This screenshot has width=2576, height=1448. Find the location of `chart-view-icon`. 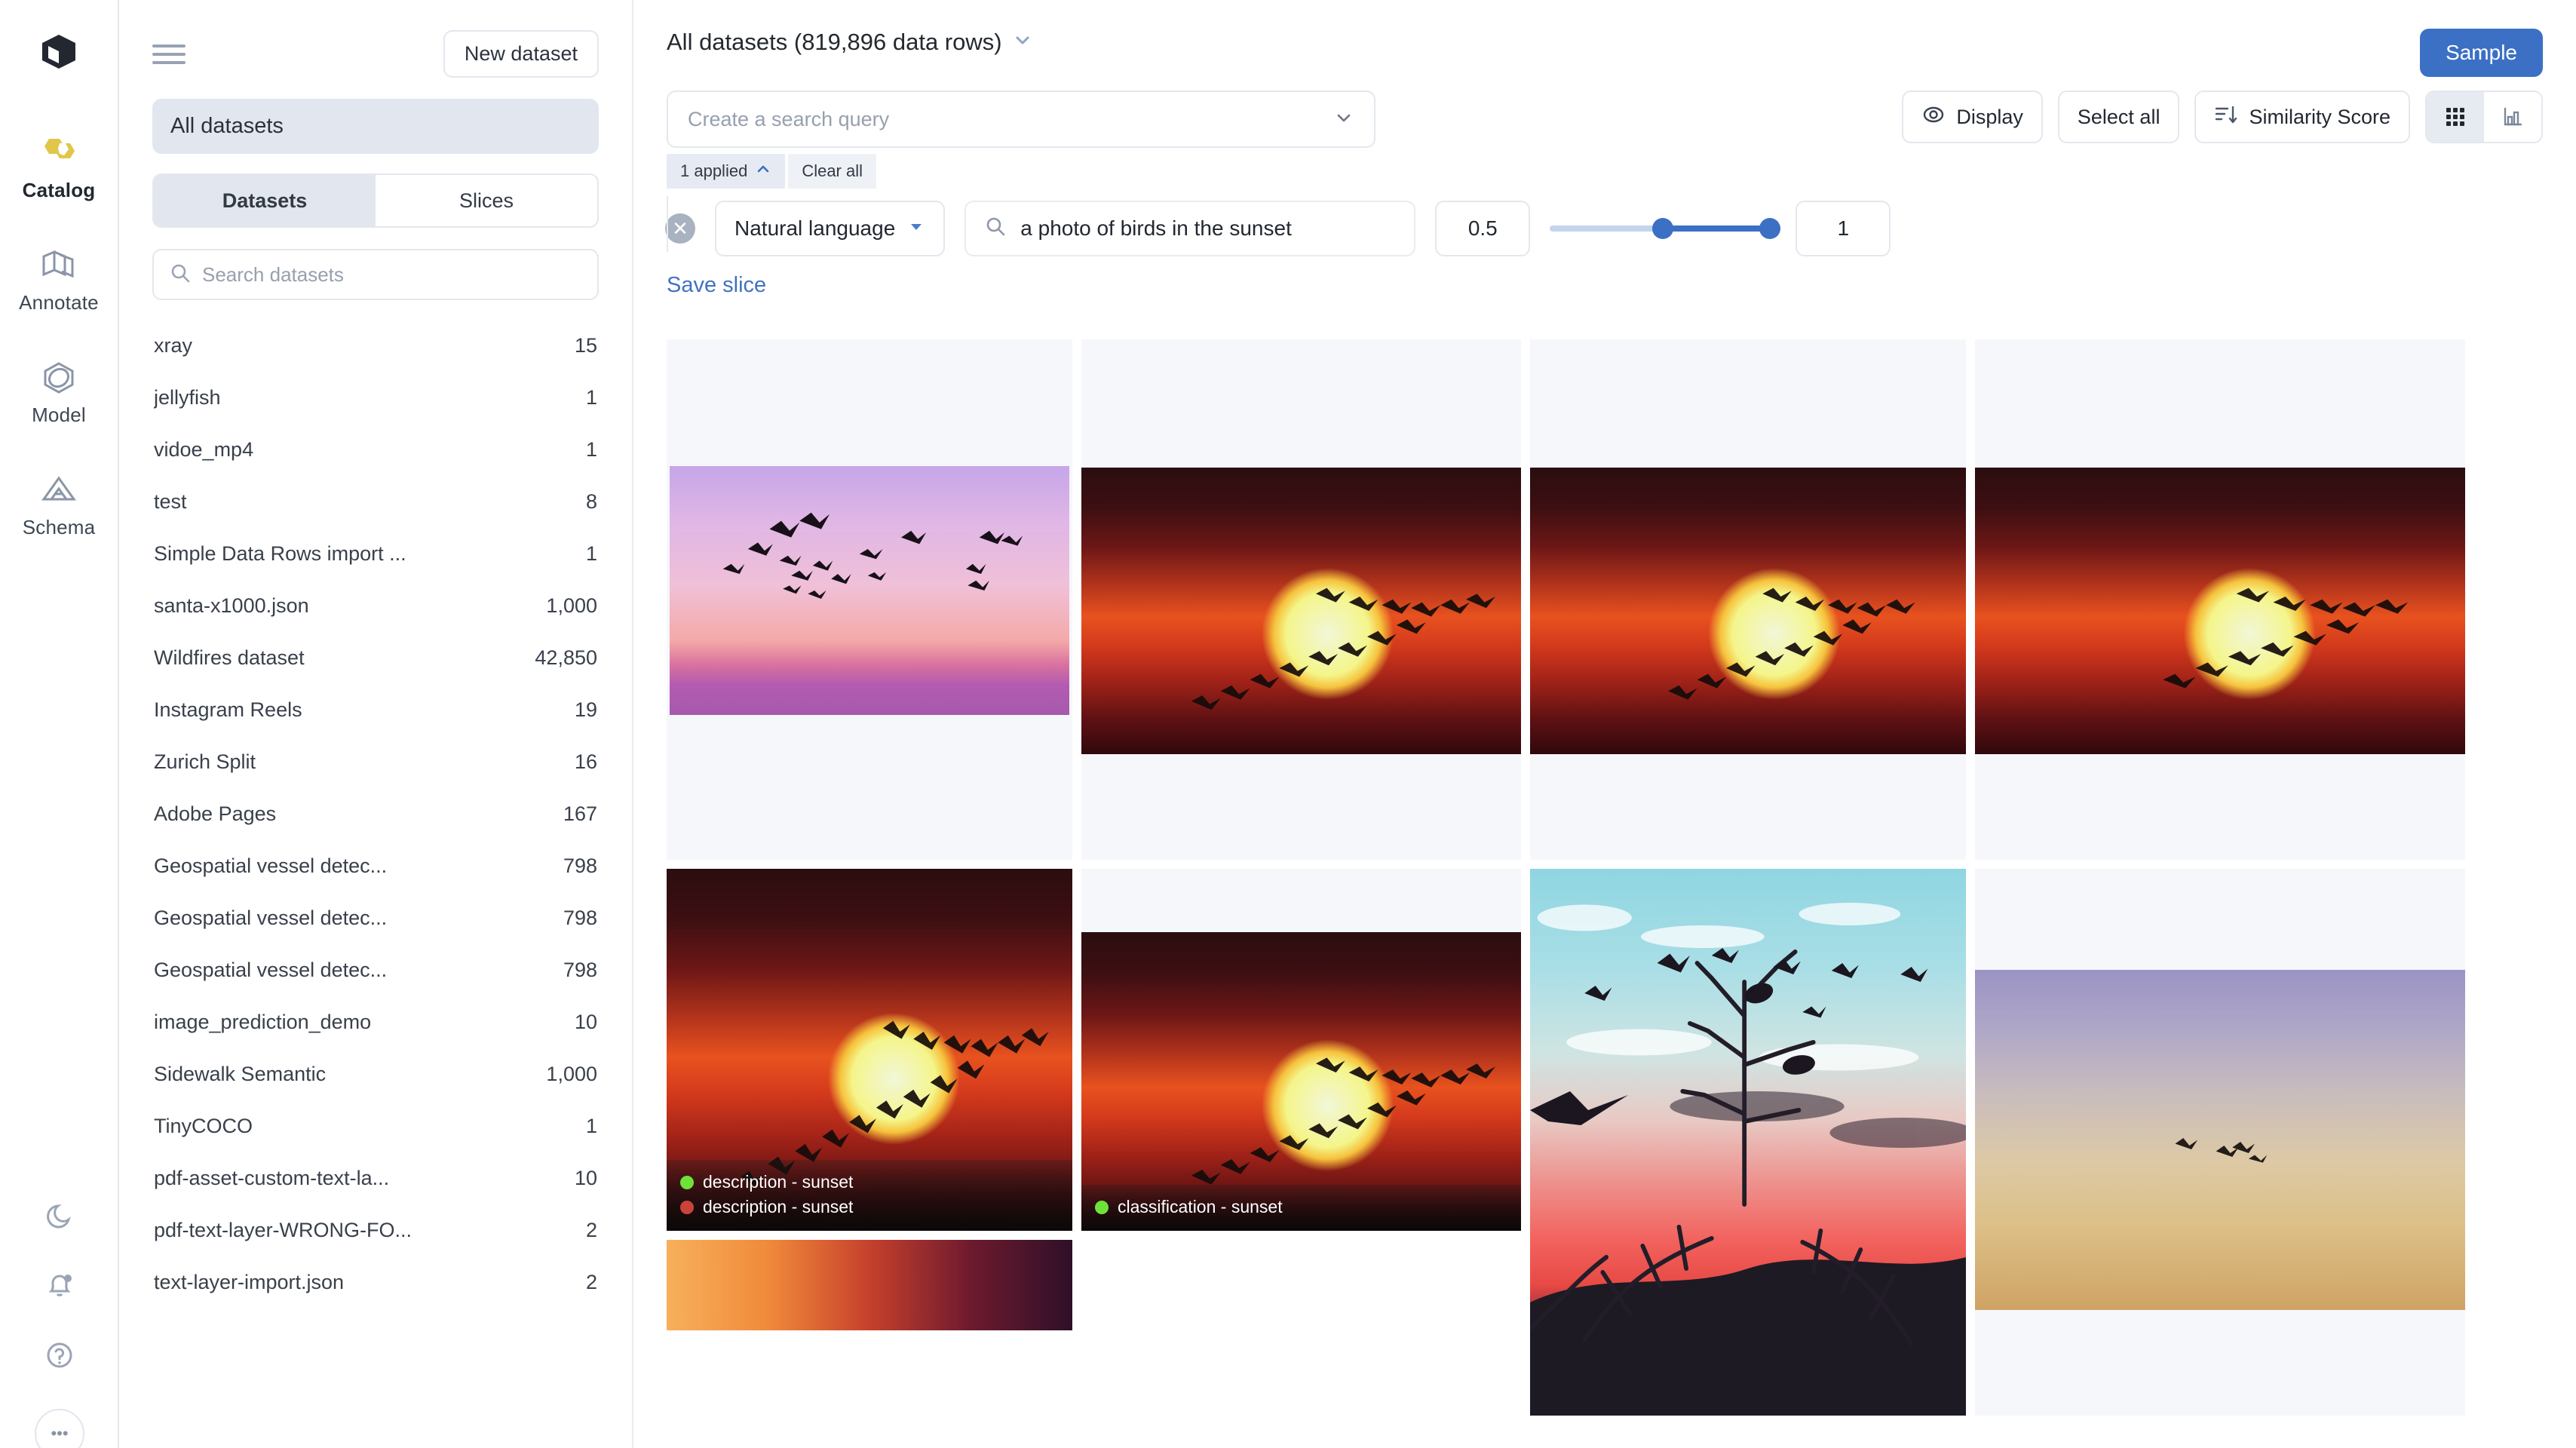

chart-view-icon is located at coordinates (2512, 117).